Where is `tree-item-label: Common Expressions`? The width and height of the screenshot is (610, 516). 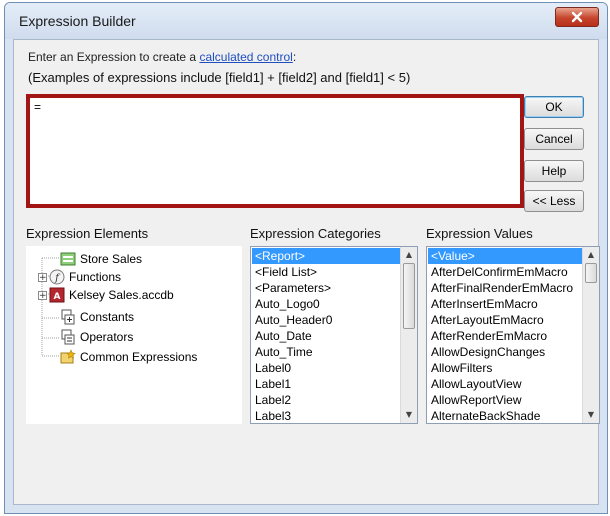
tree-item-label: Common Expressions is located at coordinates (139, 357).